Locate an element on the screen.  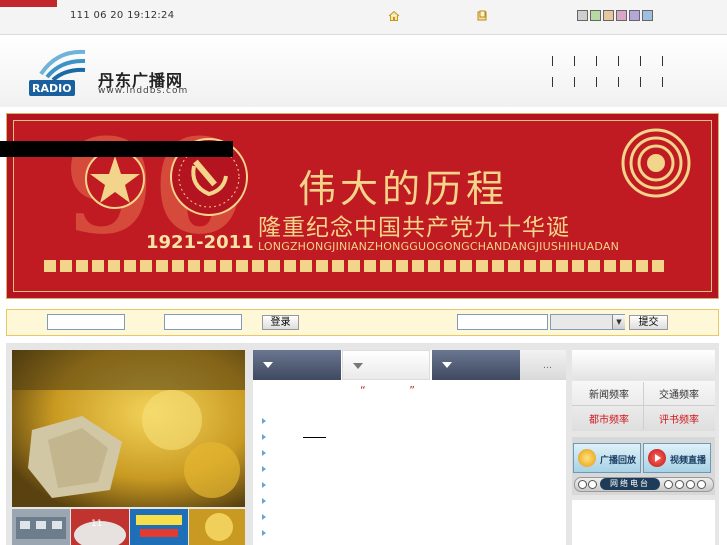
radio-replay-button: 广播回放 is located at coordinates (607, 458).